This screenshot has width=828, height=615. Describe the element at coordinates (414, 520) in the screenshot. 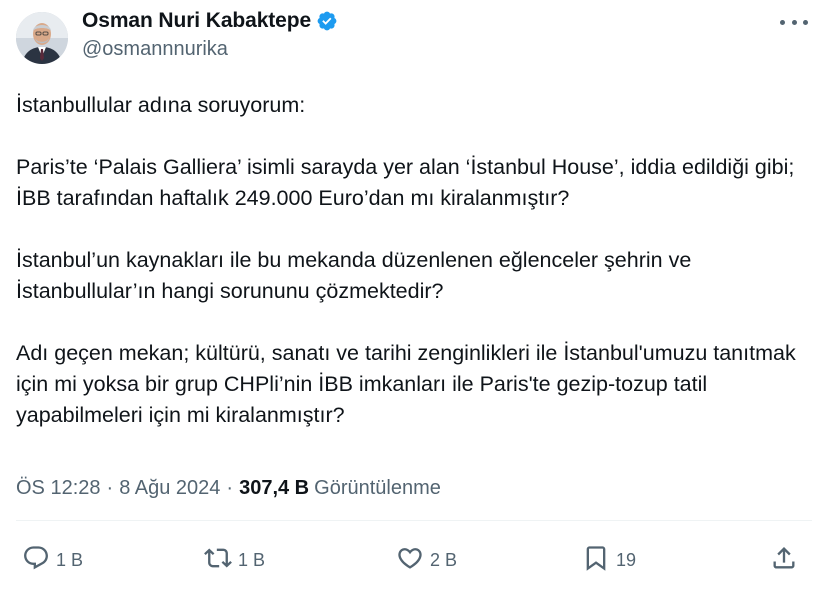

I see `divider` at that location.